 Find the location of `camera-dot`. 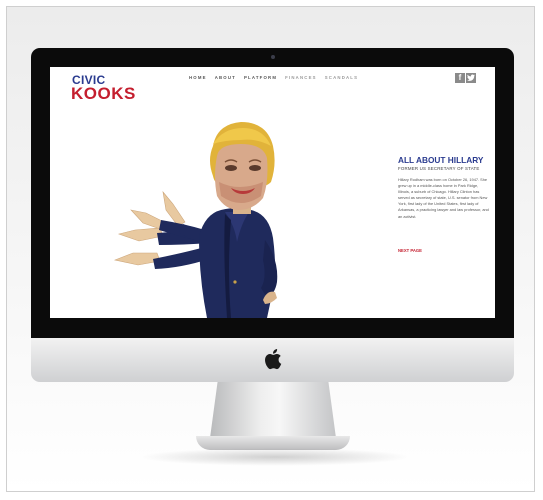

camera-dot is located at coordinates (273, 57).